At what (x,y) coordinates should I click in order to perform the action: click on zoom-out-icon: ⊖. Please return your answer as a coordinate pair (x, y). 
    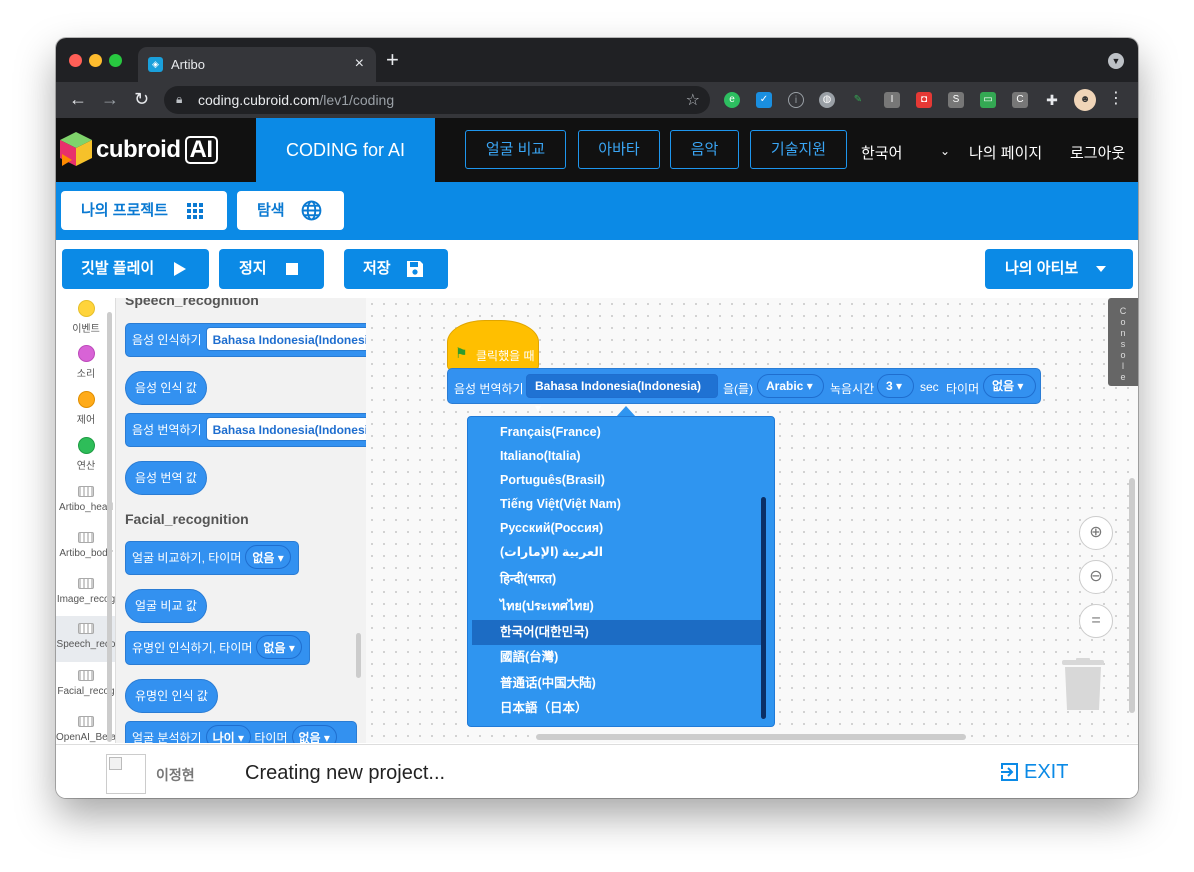
    Looking at the image, I should click on (1096, 577).